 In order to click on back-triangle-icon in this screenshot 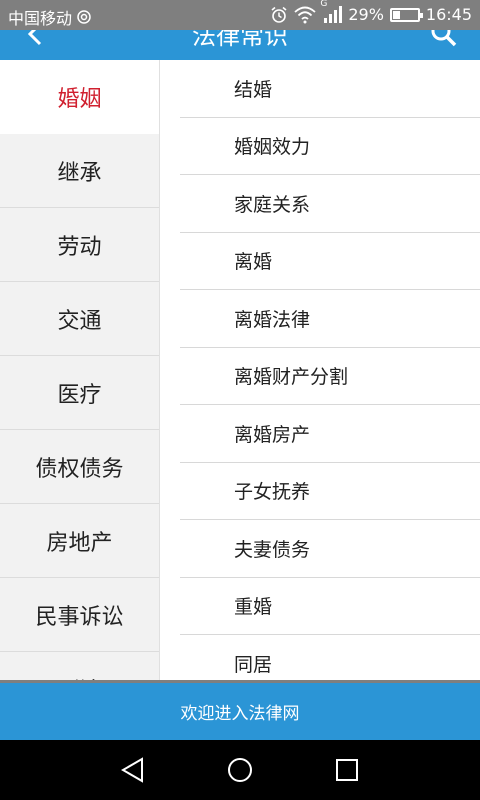, I will do `click(133, 770)`.